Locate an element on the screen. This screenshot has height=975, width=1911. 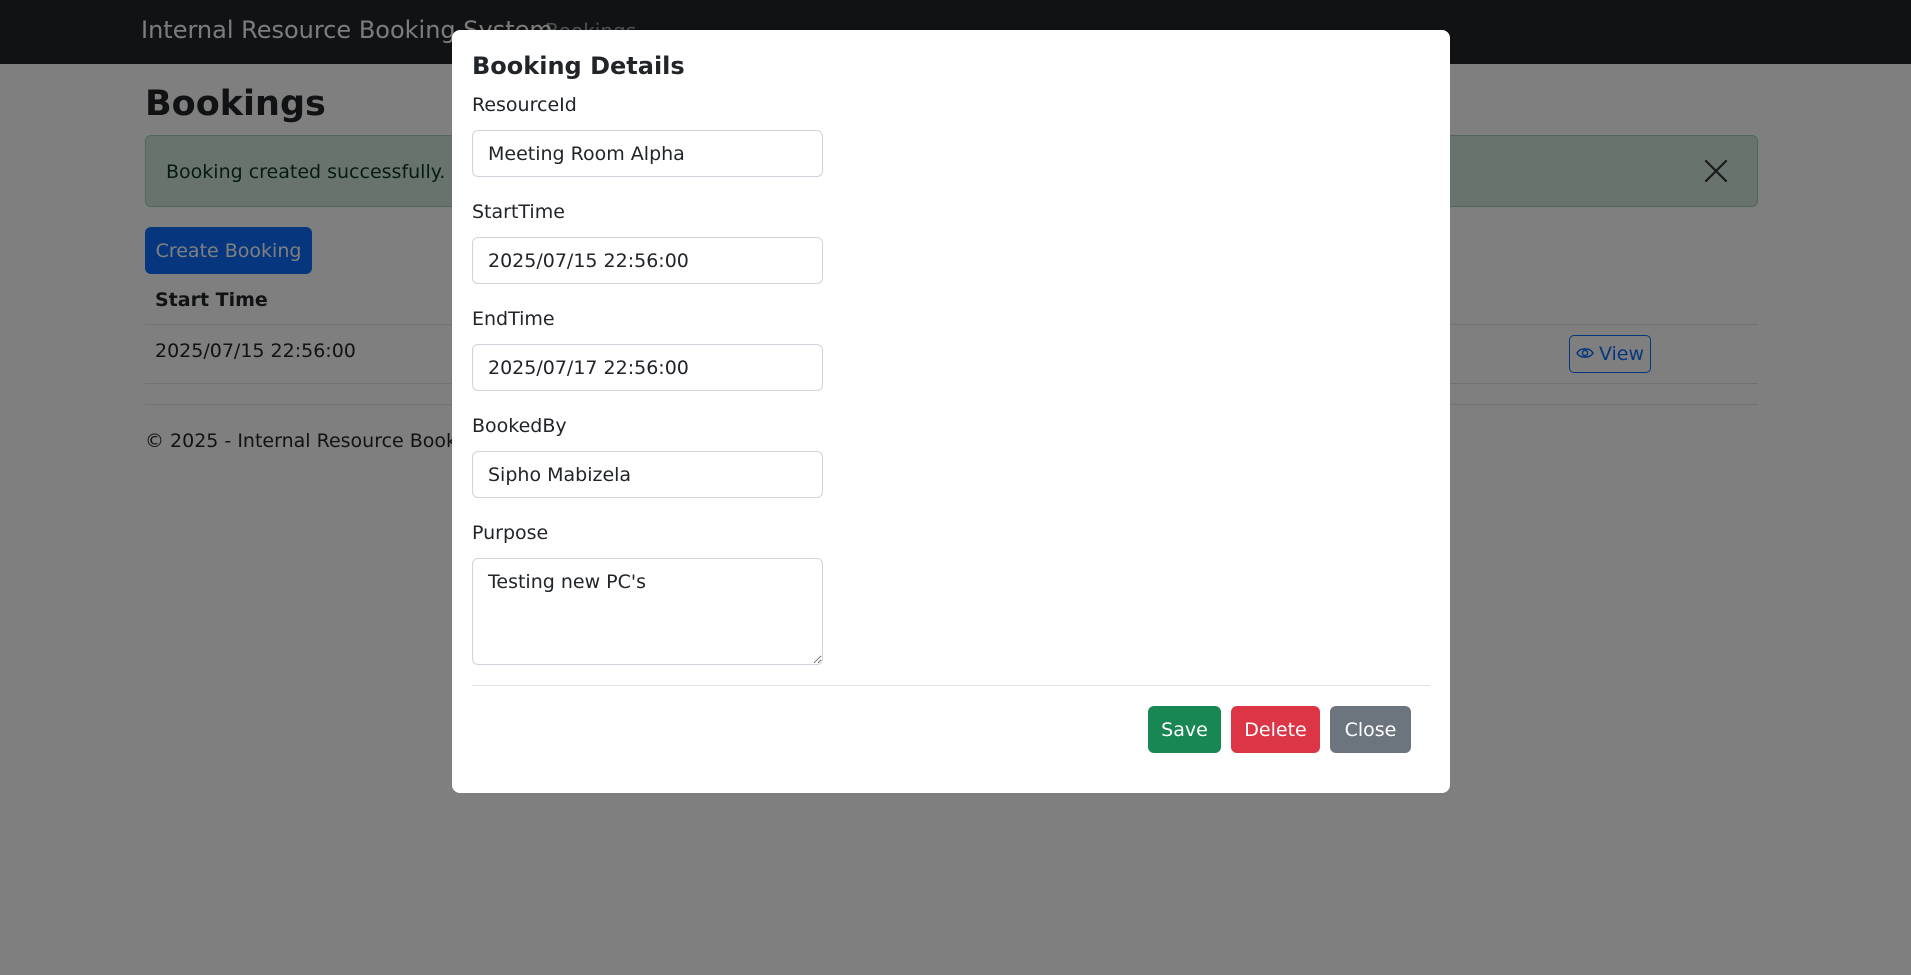
modal-title: Booking Details is located at coordinates (578, 66).